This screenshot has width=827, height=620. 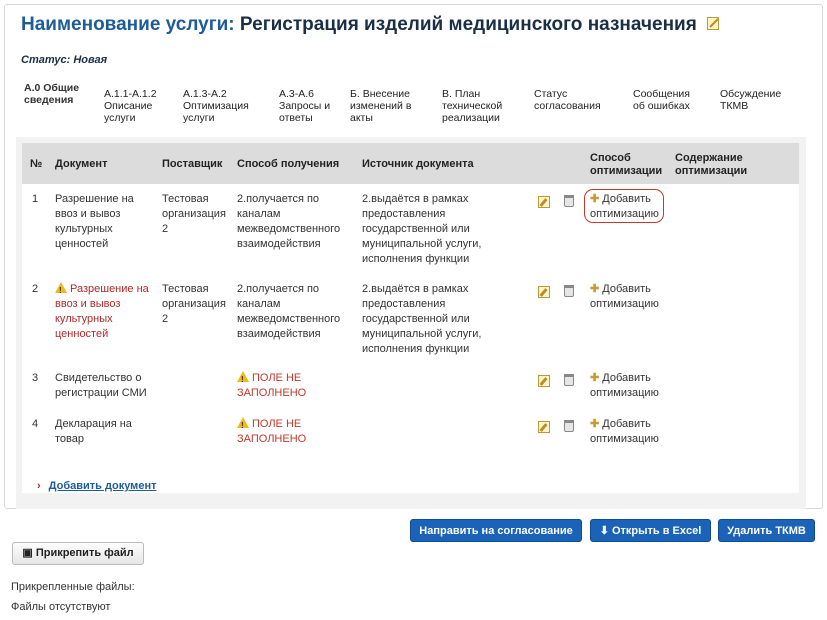 What do you see at coordinates (35, 199) in the screenshot?
I see `row-num: 1` at bounding box center [35, 199].